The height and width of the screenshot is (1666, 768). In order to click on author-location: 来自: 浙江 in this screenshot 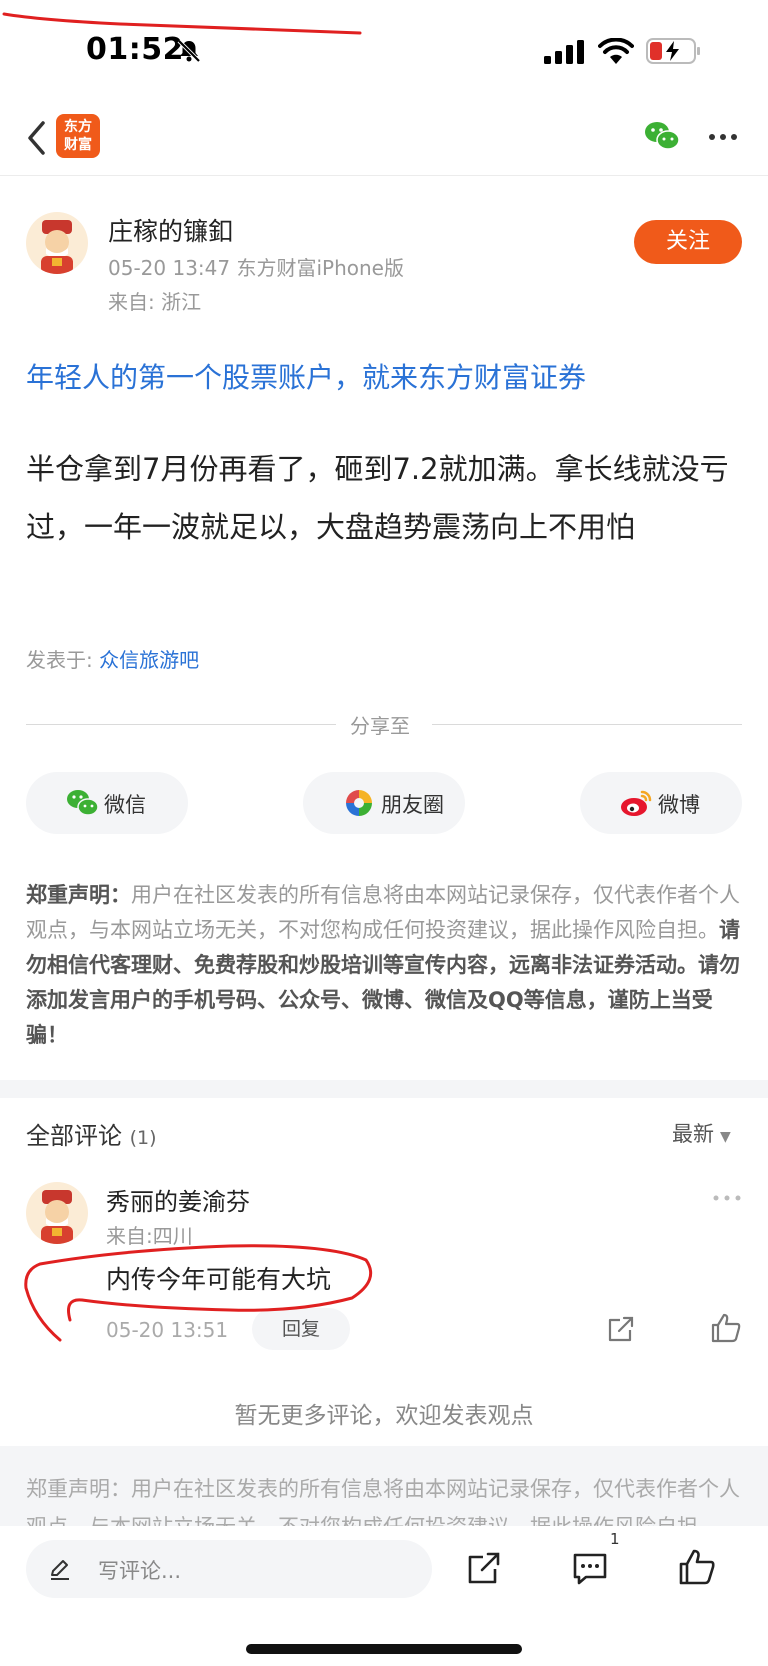, I will do `click(155, 302)`.